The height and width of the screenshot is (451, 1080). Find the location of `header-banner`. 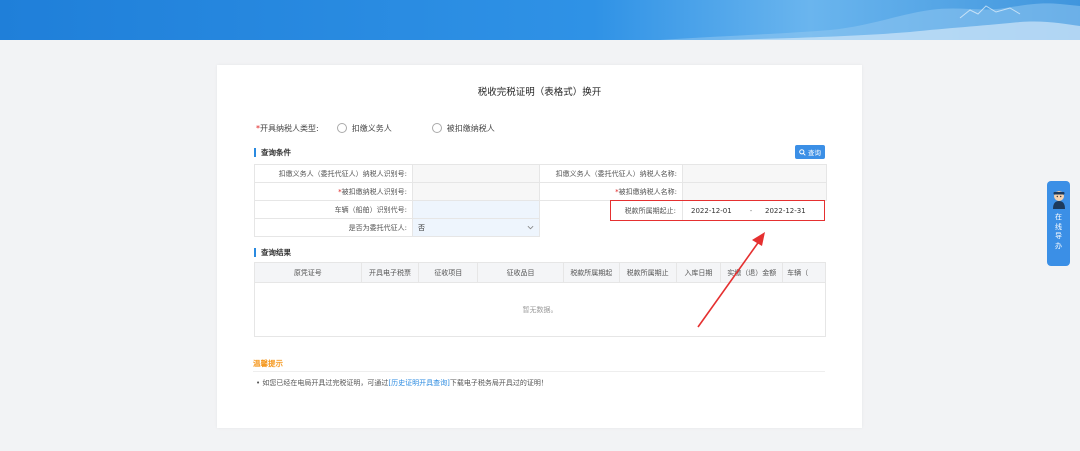

header-banner is located at coordinates (540, 20).